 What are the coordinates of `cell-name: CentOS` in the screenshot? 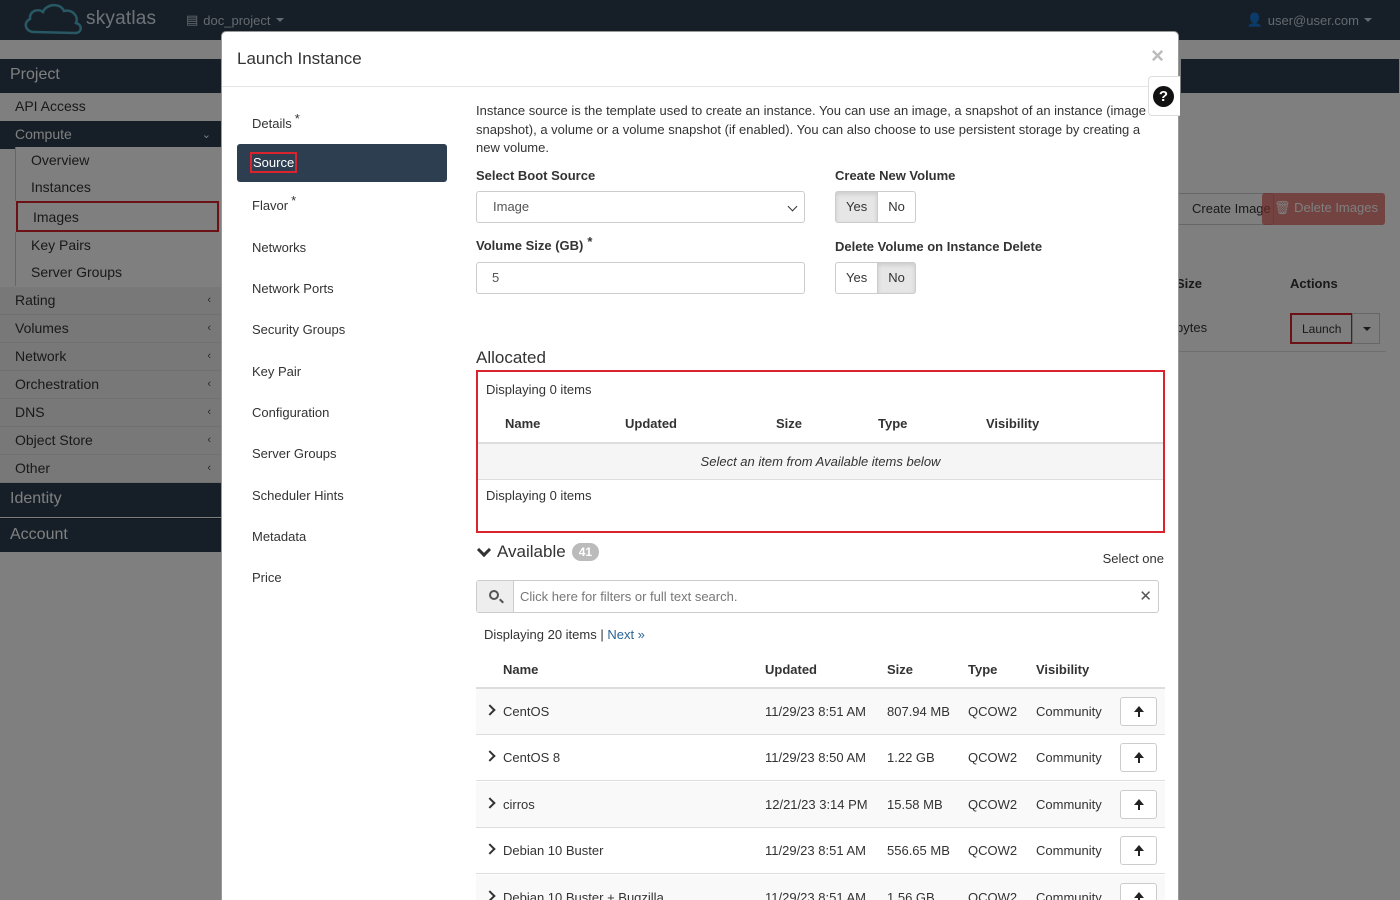 It's located at (526, 711).